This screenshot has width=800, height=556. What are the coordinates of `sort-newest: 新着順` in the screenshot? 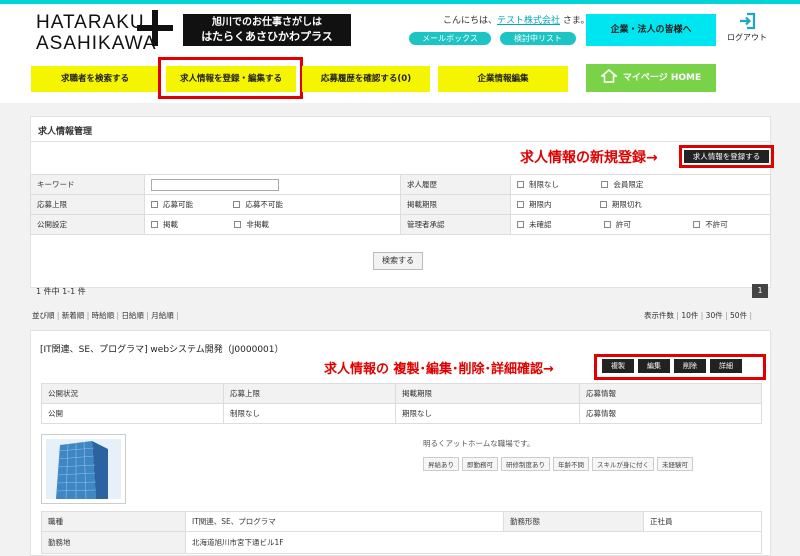 It's located at (73, 315).